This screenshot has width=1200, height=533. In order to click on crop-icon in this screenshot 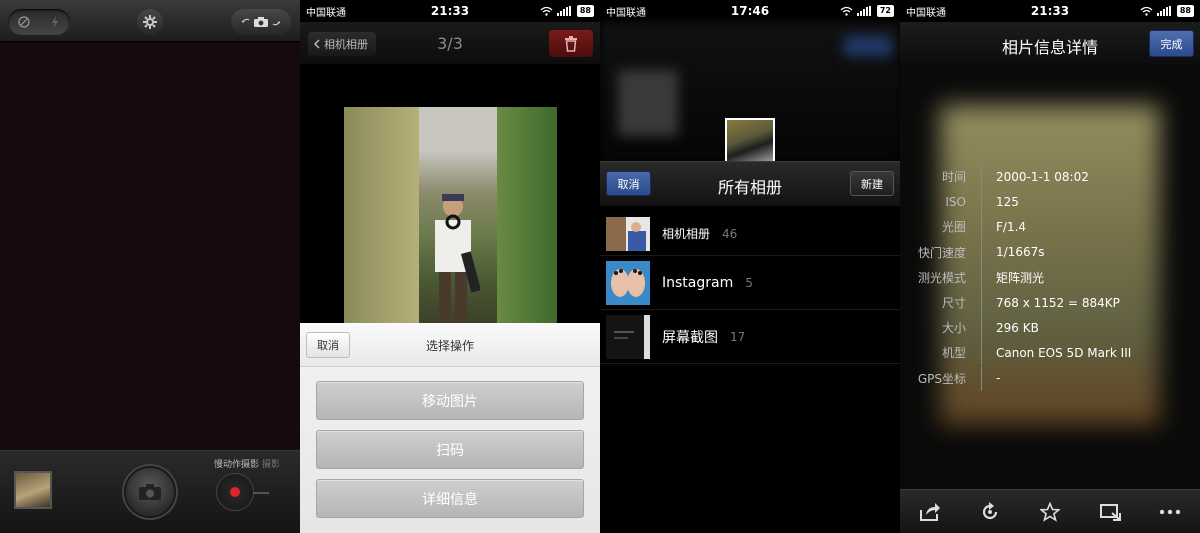, I will do `click(1110, 512)`.